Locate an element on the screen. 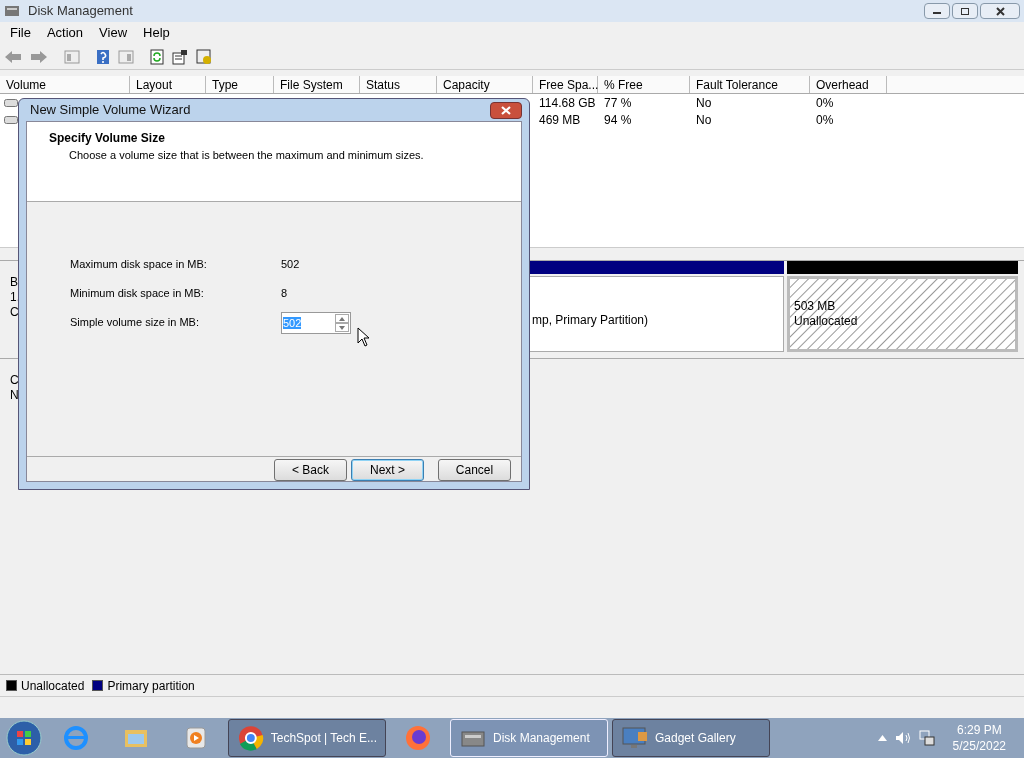 The height and width of the screenshot is (768, 1024). settings-icon is located at coordinates (204, 56).